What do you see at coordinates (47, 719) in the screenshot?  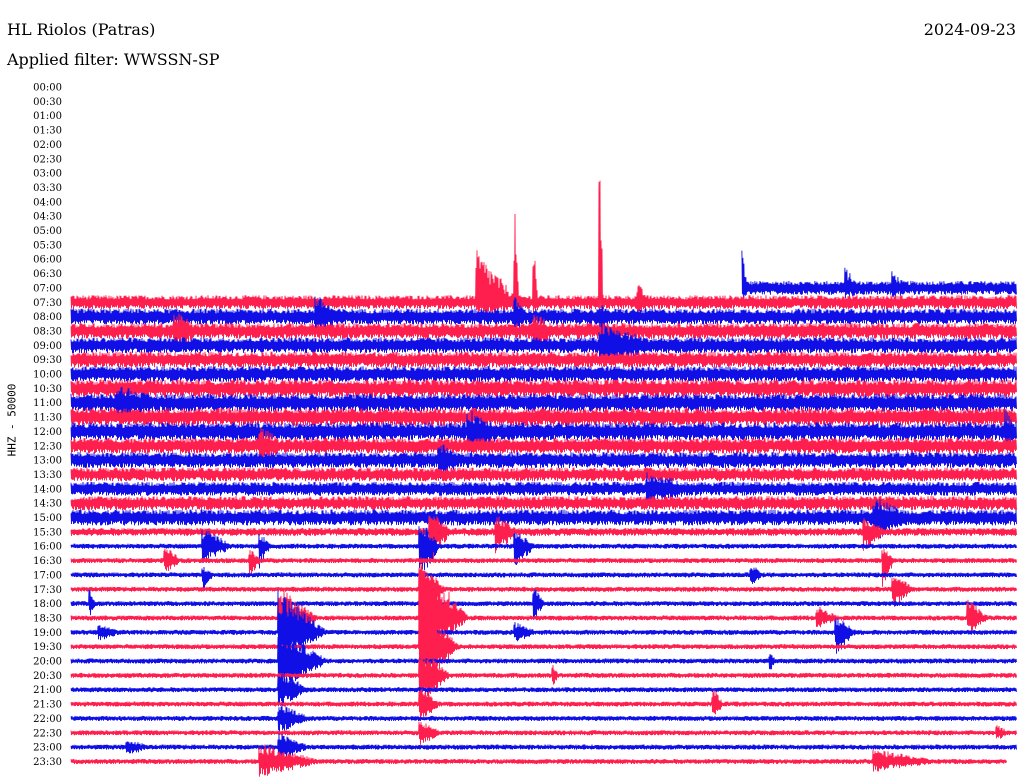 I see `time-tick-label: 22:00` at bounding box center [47, 719].